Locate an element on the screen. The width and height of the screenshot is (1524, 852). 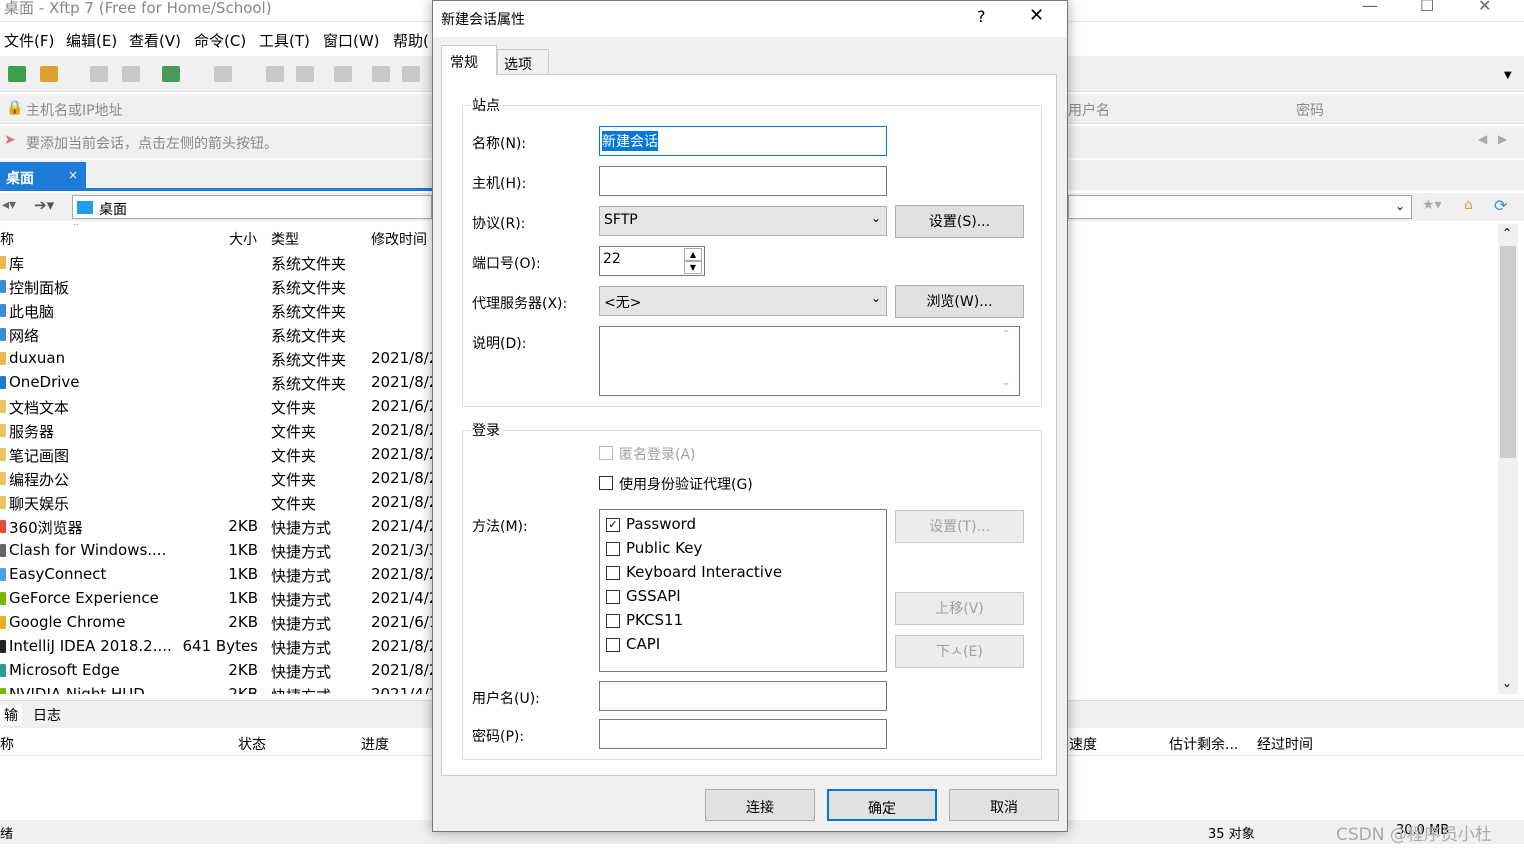
username-input: 用户名 is located at coordinates (1089, 110).